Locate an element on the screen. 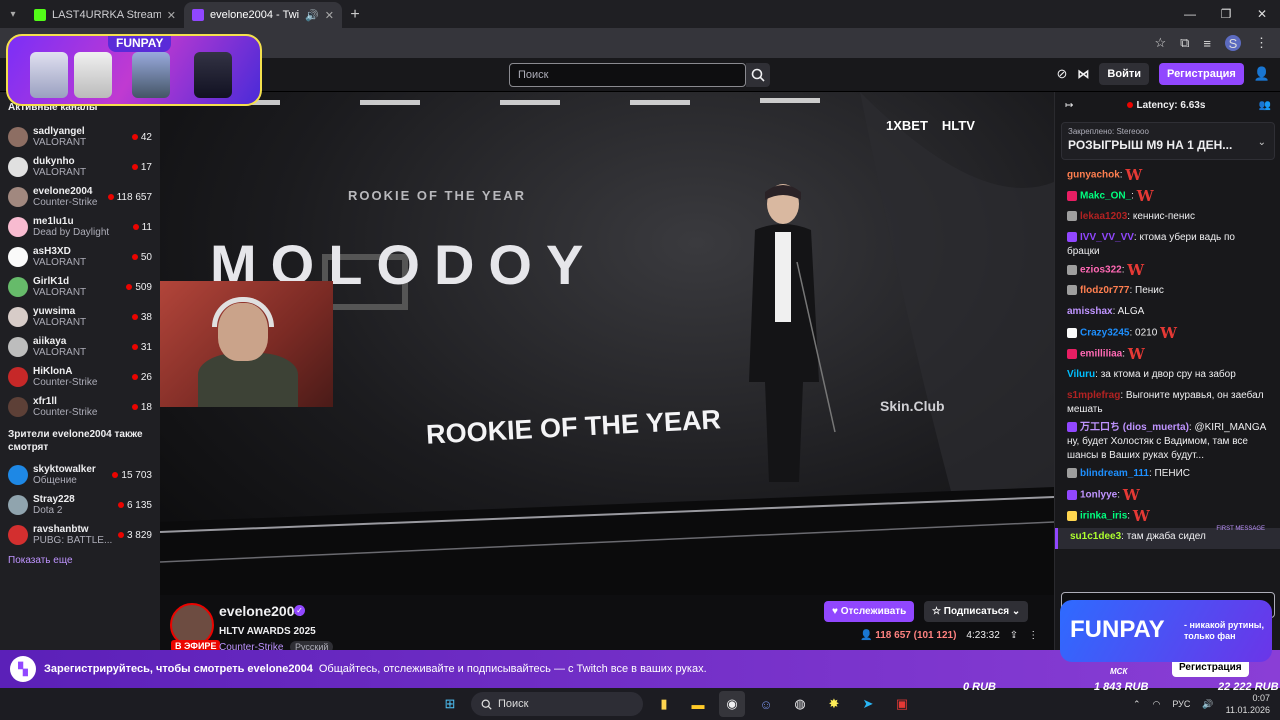  bookmark-star-icon: ☆ is located at coordinates (1160, 43).